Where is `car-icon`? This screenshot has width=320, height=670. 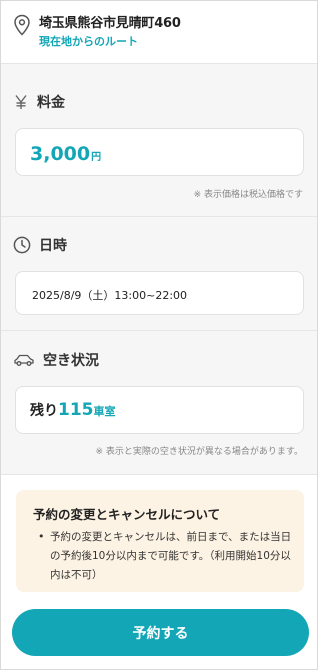 car-icon is located at coordinates (24, 360).